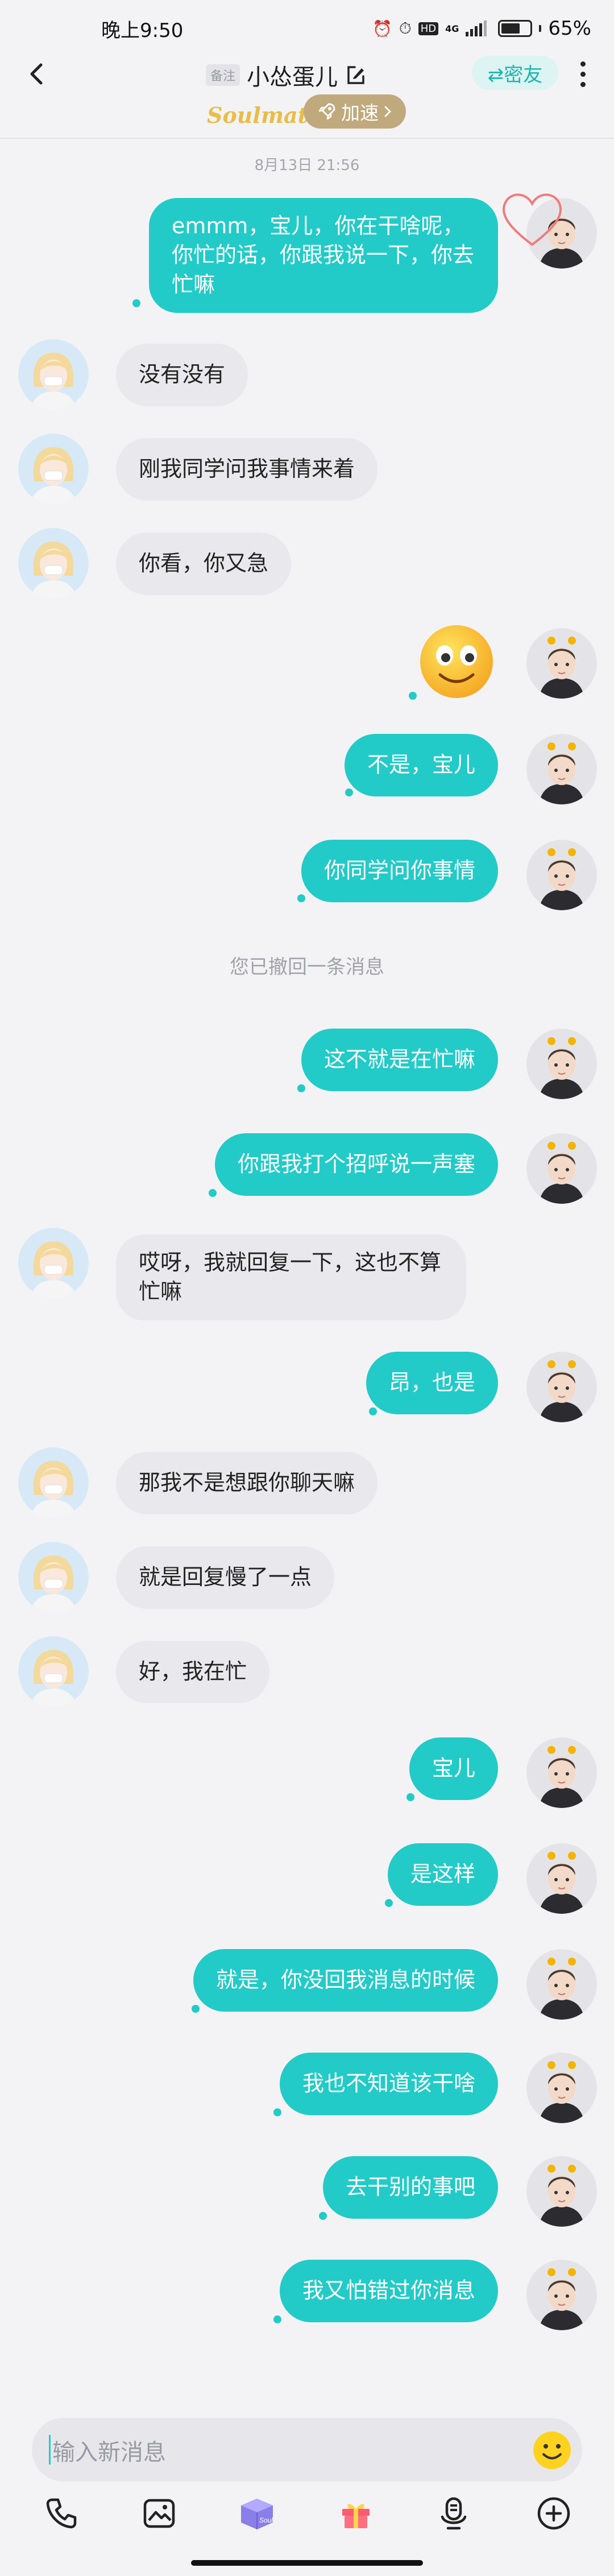  What do you see at coordinates (356, 2513) in the screenshot?
I see `gift-icon` at bounding box center [356, 2513].